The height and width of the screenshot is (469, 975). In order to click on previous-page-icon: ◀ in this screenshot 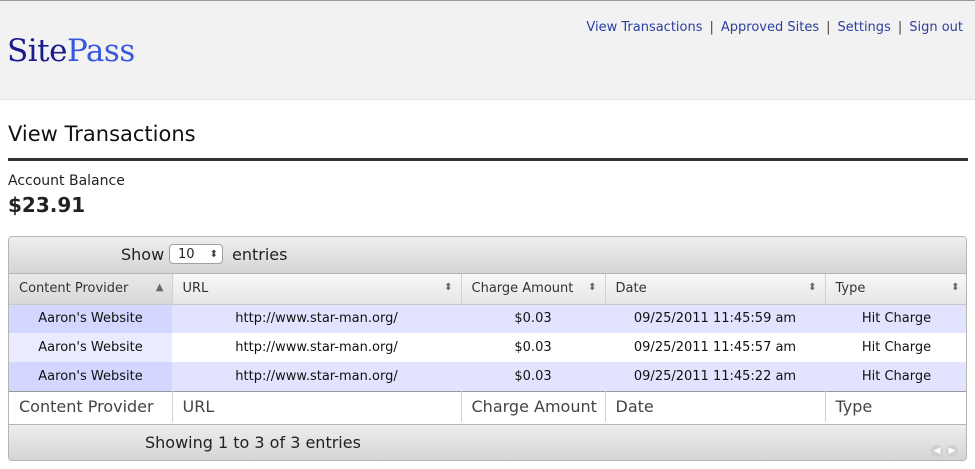, I will do `click(937, 451)`.